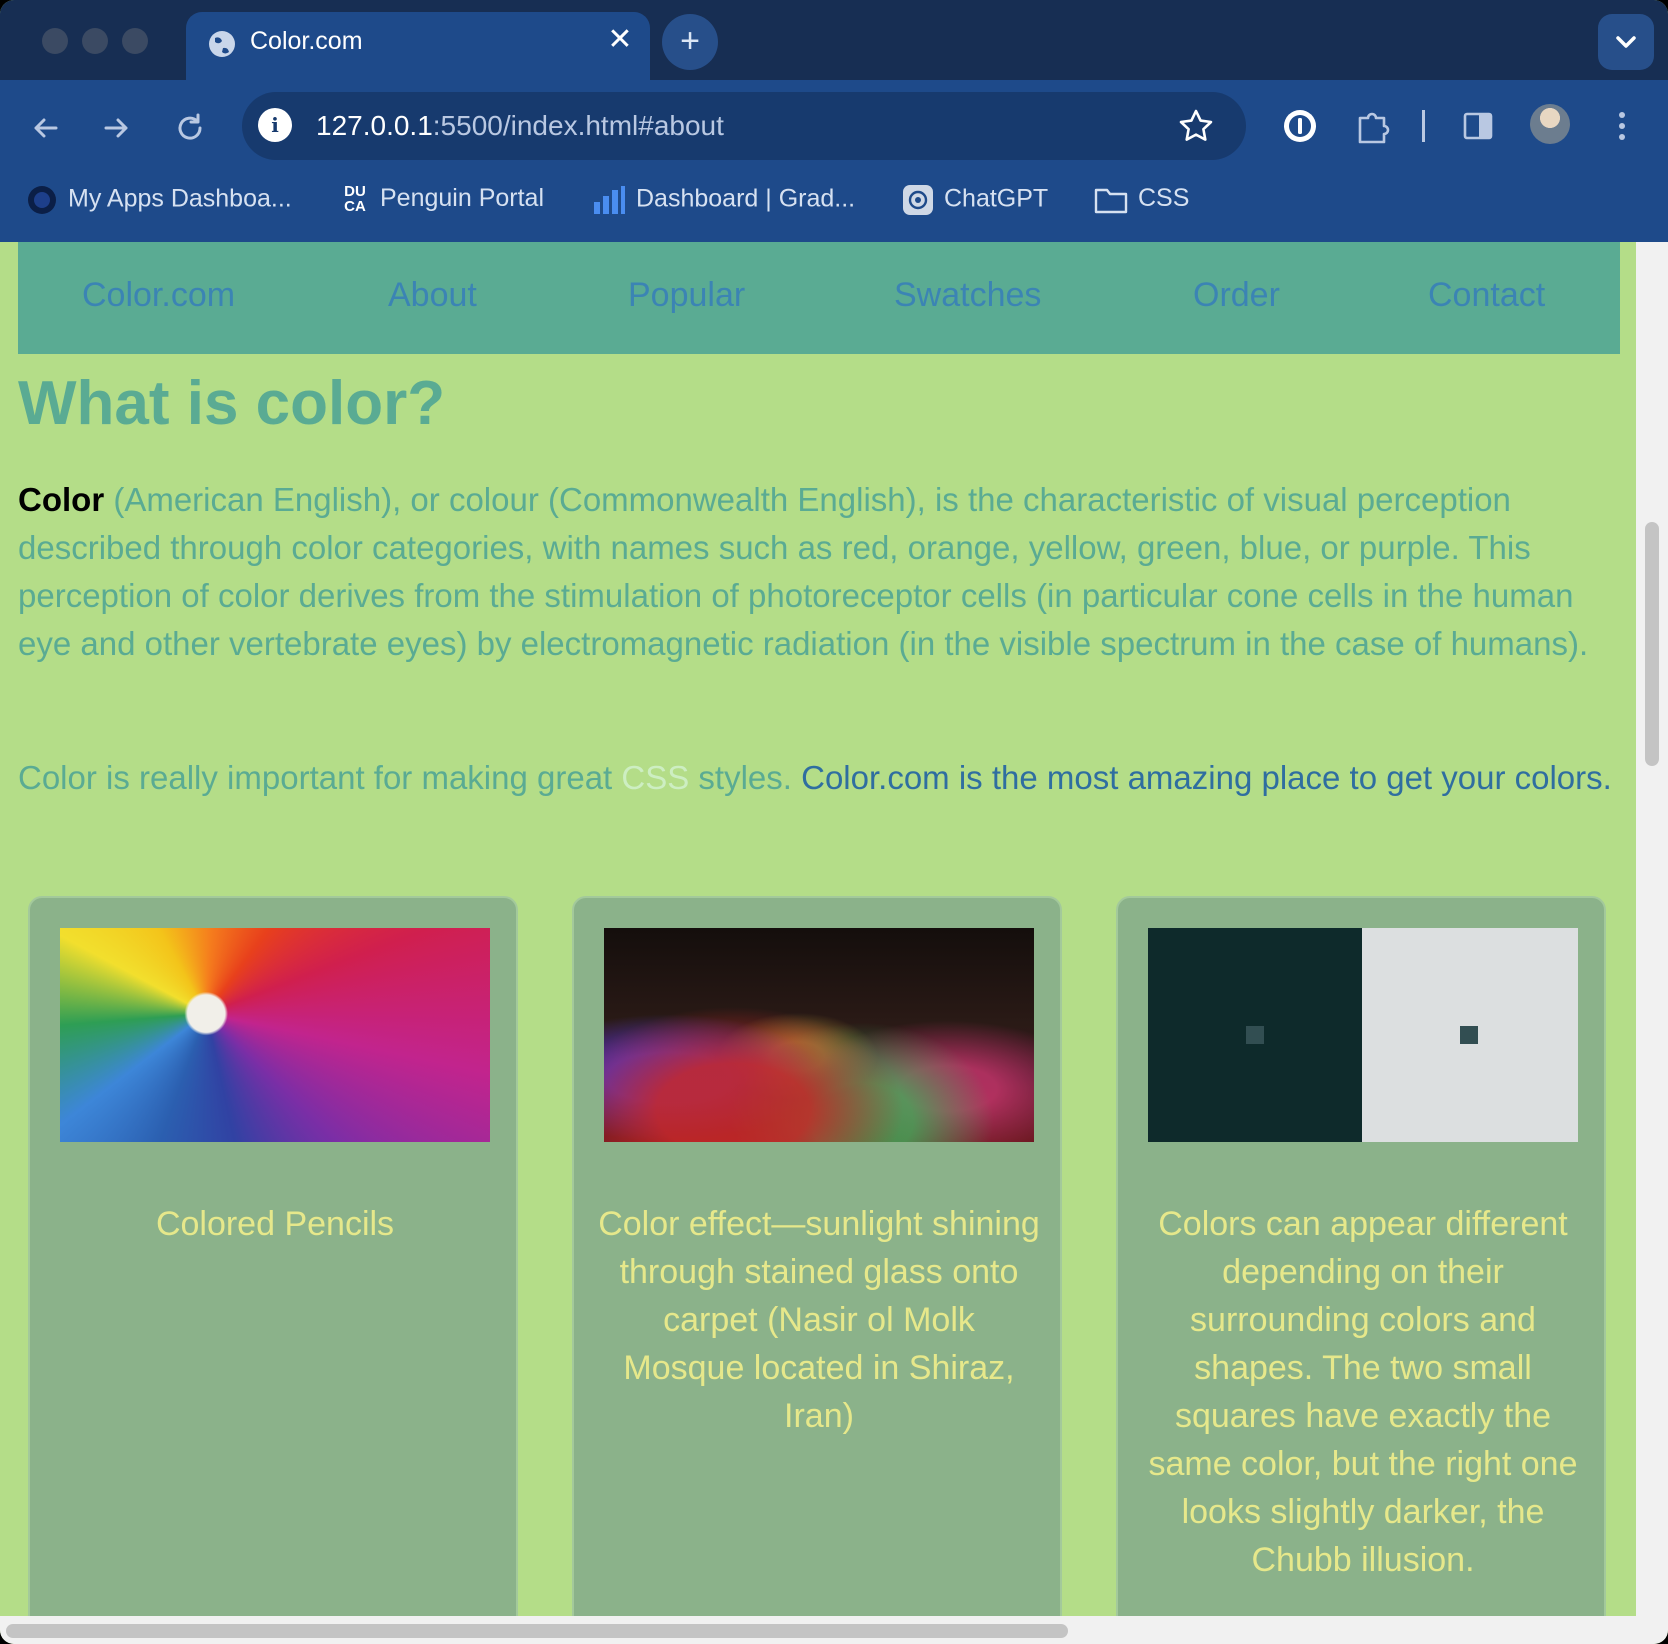  What do you see at coordinates (462, 198) in the screenshot?
I see `bookmark-label: Penguin Portal` at bounding box center [462, 198].